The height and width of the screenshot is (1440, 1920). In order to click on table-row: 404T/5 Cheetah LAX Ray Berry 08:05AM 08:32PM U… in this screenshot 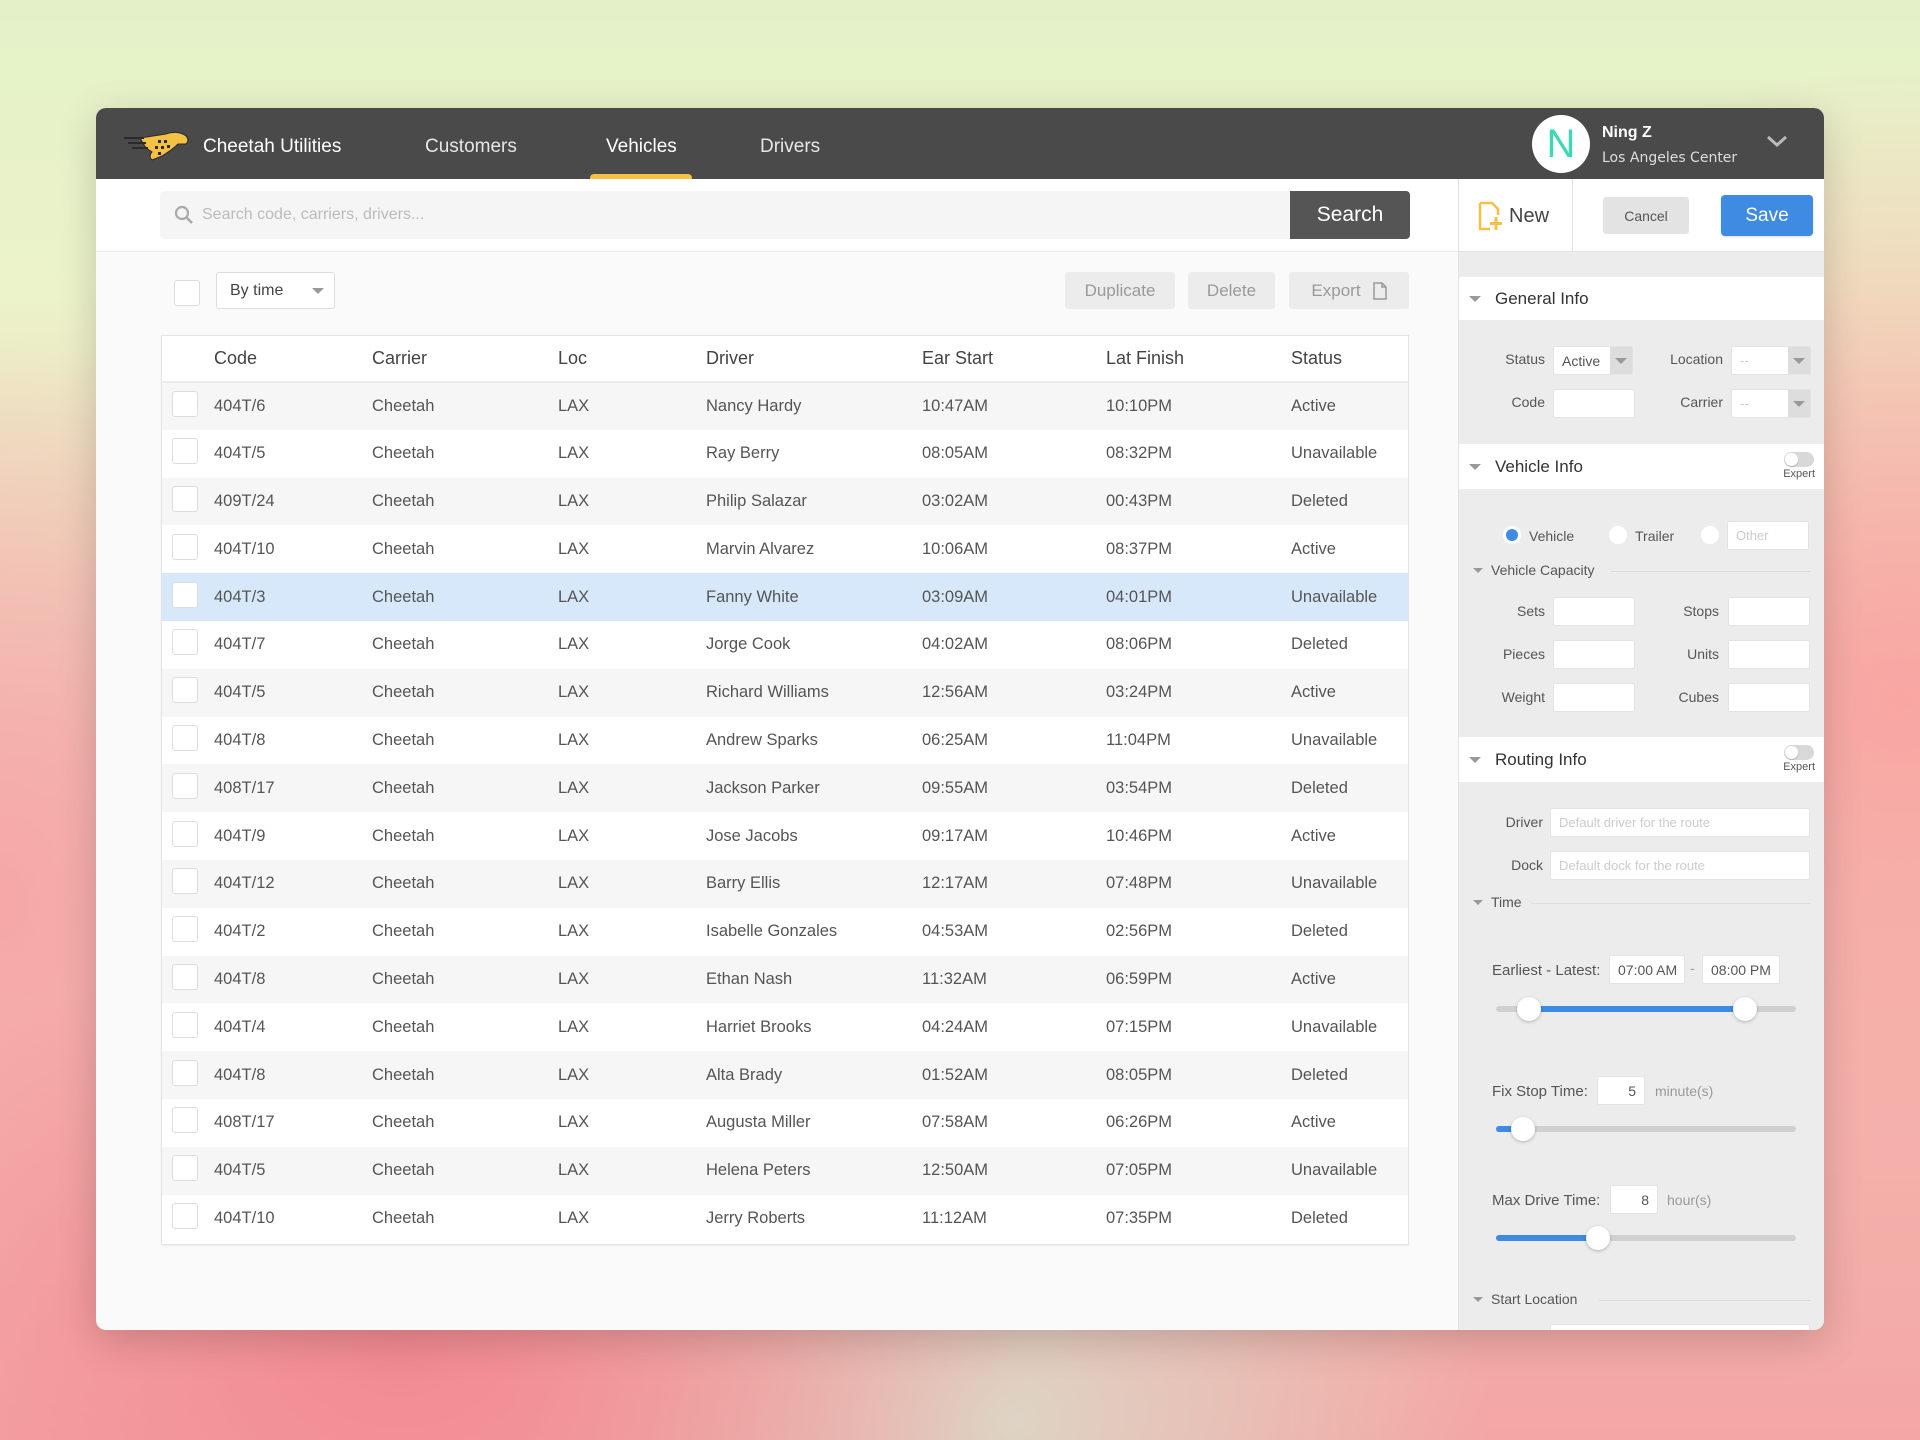, I will do `click(785, 453)`.